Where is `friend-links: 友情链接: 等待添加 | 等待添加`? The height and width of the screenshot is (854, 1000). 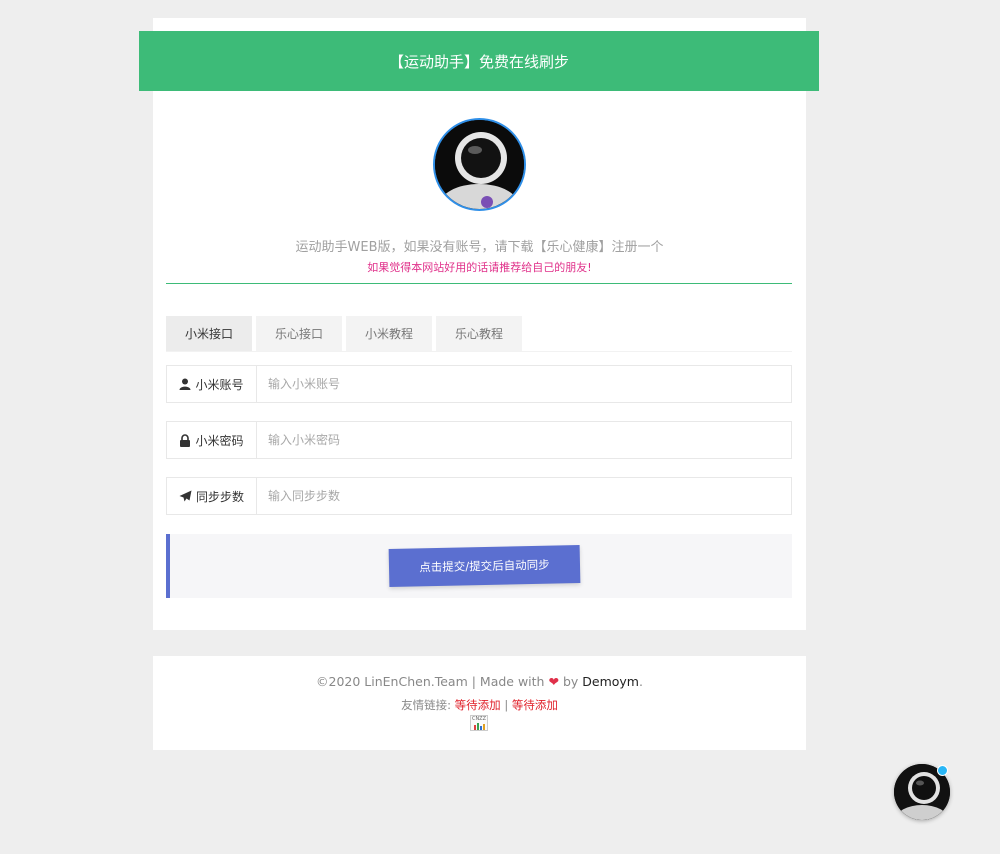 friend-links: 友情链接: 等待添加 | 等待添加 is located at coordinates (479, 705).